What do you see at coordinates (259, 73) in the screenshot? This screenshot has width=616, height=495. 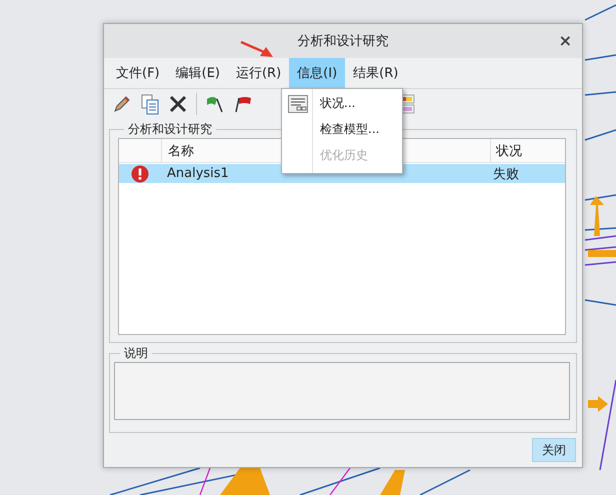 I see `menu-item: 运行(R)` at bounding box center [259, 73].